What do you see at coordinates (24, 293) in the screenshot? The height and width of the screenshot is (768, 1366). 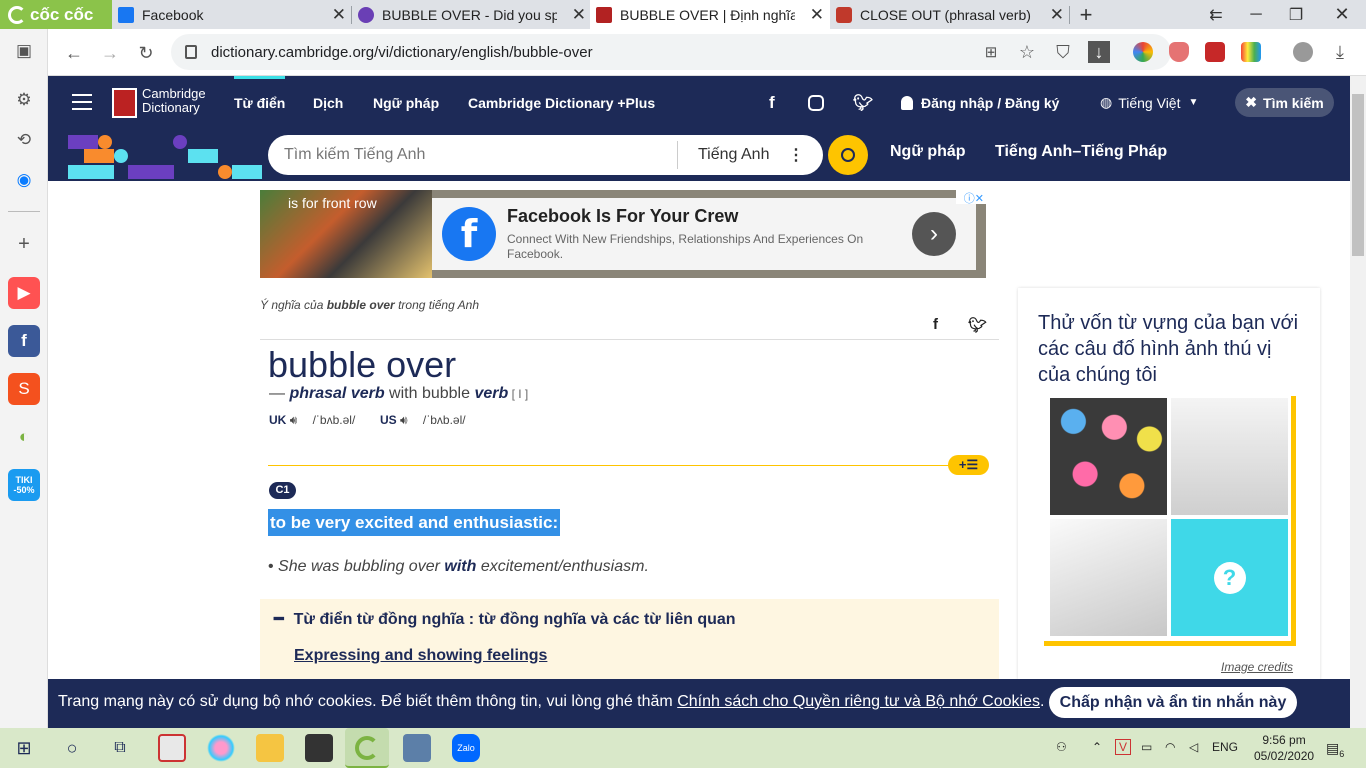 I see `youtube-icon: ▶` at bounding box center [24, 293].